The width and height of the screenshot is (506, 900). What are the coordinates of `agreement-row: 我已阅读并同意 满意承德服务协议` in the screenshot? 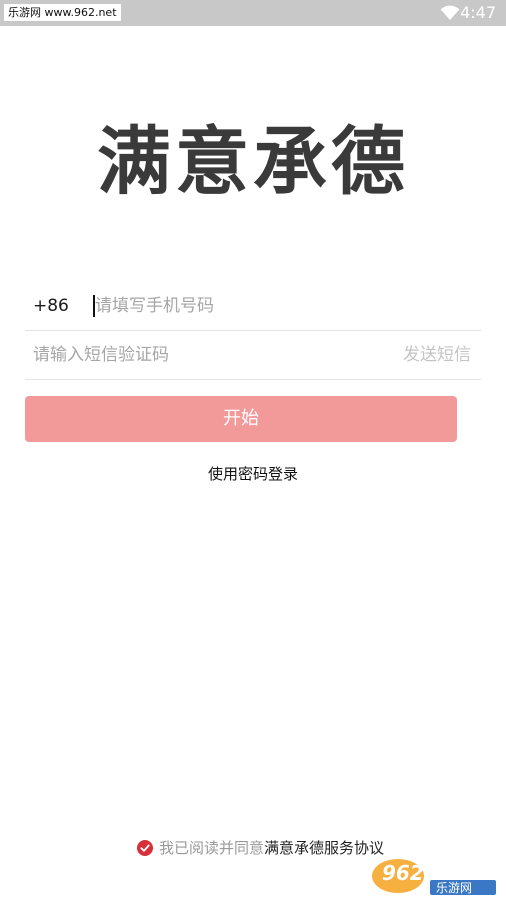 It's located at (260, 848).